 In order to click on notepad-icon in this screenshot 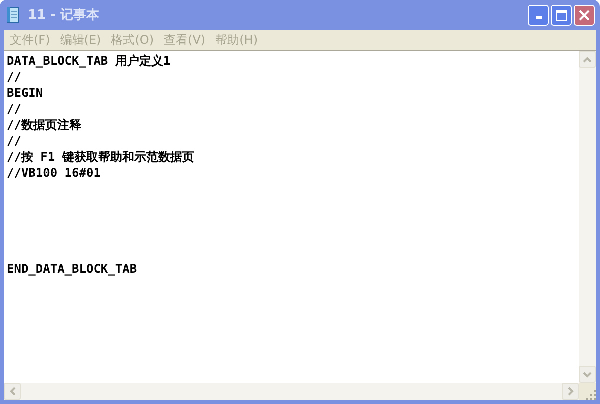, I will do `click(14, 15)`.